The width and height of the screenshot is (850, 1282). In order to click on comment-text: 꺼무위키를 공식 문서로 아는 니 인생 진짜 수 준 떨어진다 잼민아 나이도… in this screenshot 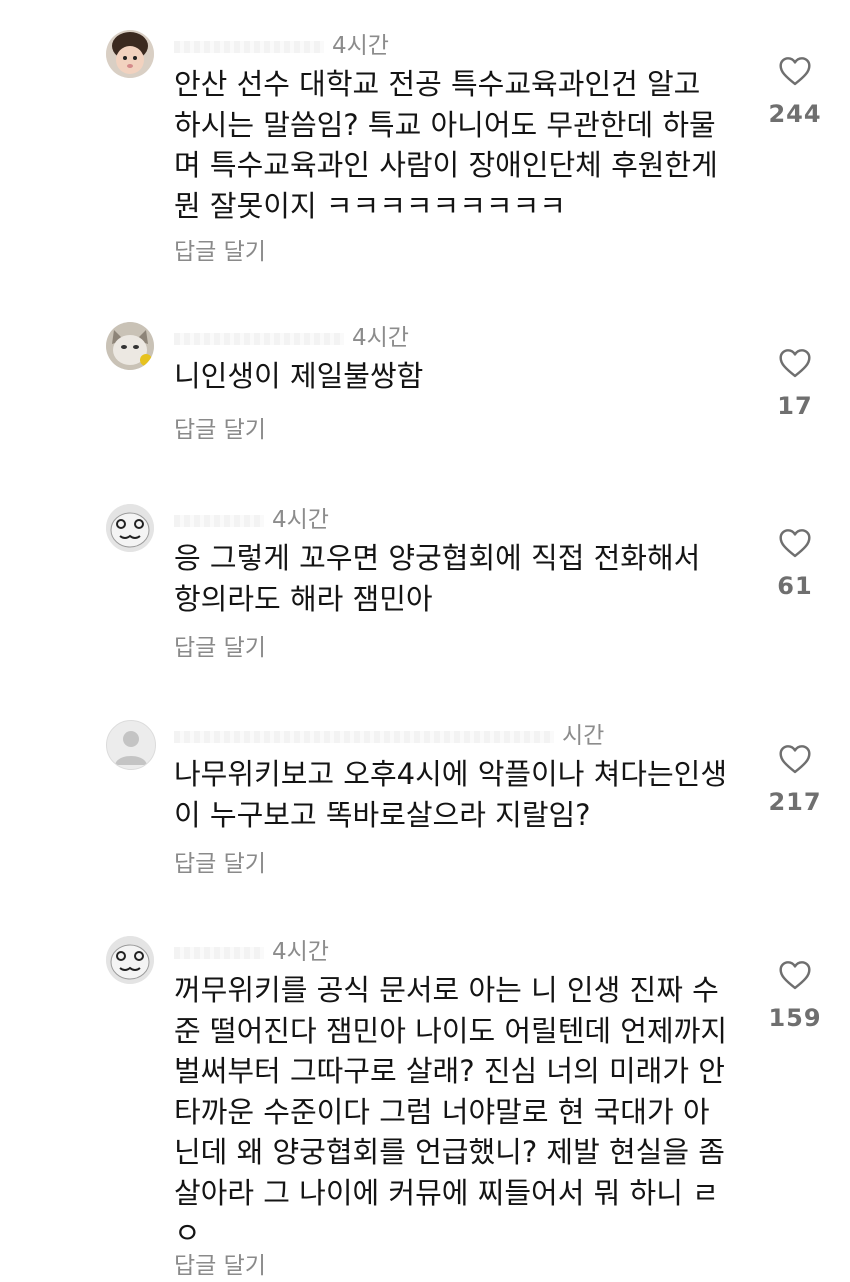, I will do `click(451, 1111)`.